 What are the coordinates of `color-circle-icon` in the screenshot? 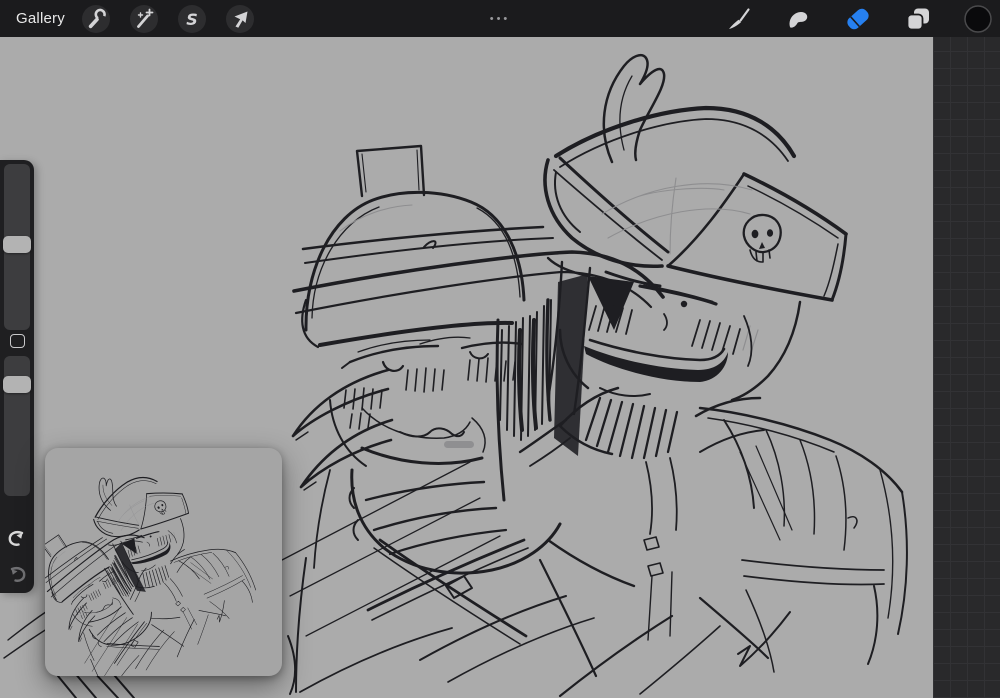 It's located at (978, 18).